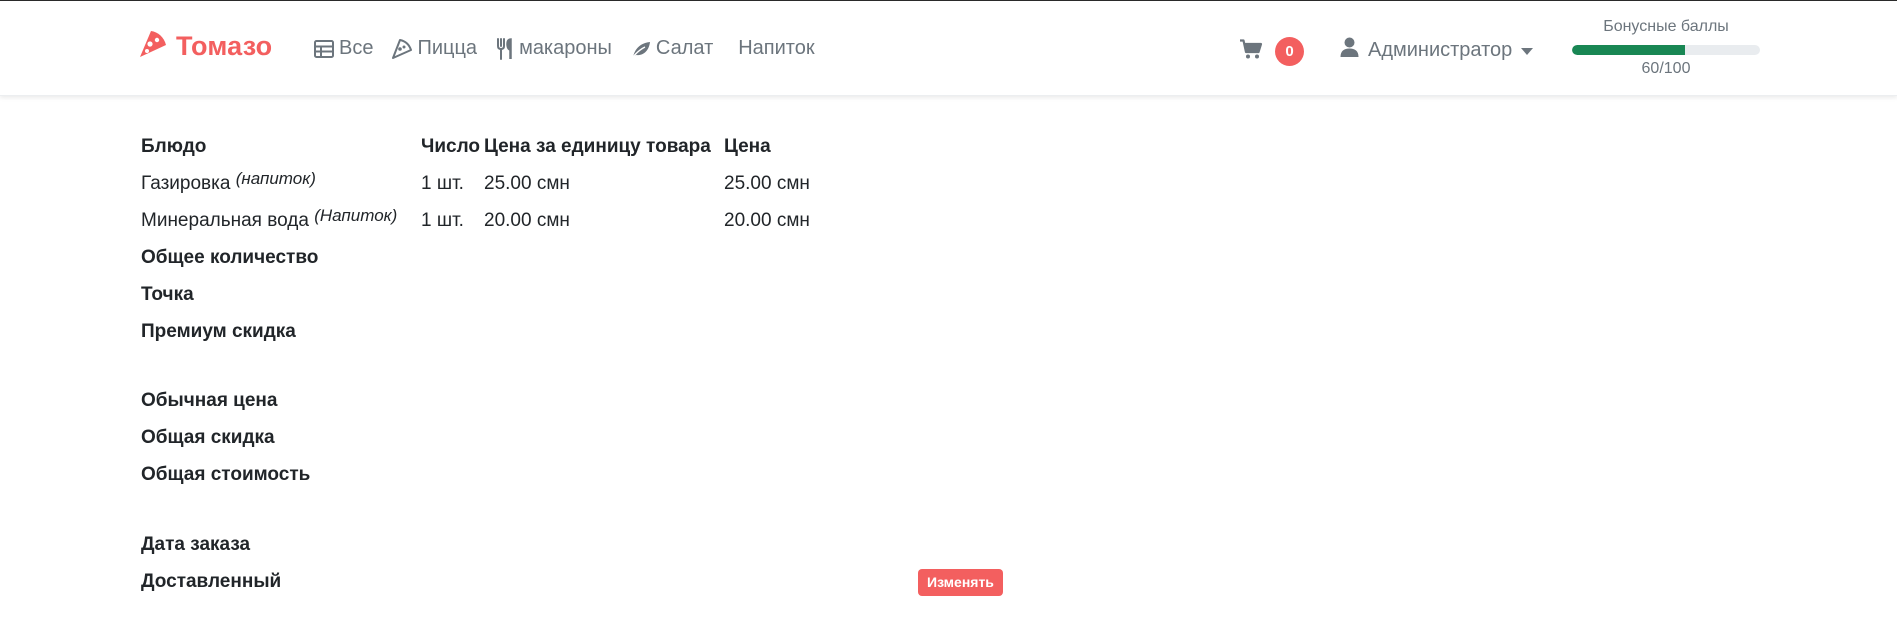  What do you see at coordinates (209, 400) in the screenshot?
I see `summary-label: Обычная цена` at bounding box center [209, 400].